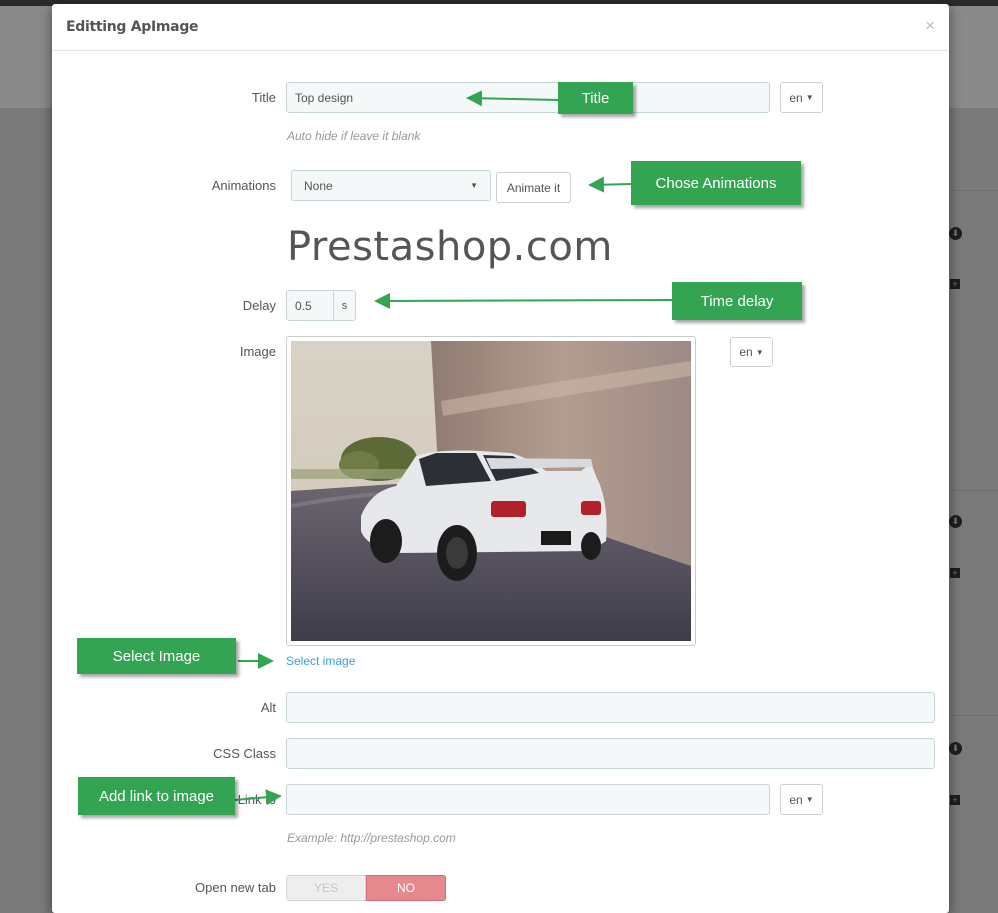 The image size is (998, 913). What do you see at coordinates (528, 799) in the screenshot?
I see `link-to-input` at bounding box center [528, 799].